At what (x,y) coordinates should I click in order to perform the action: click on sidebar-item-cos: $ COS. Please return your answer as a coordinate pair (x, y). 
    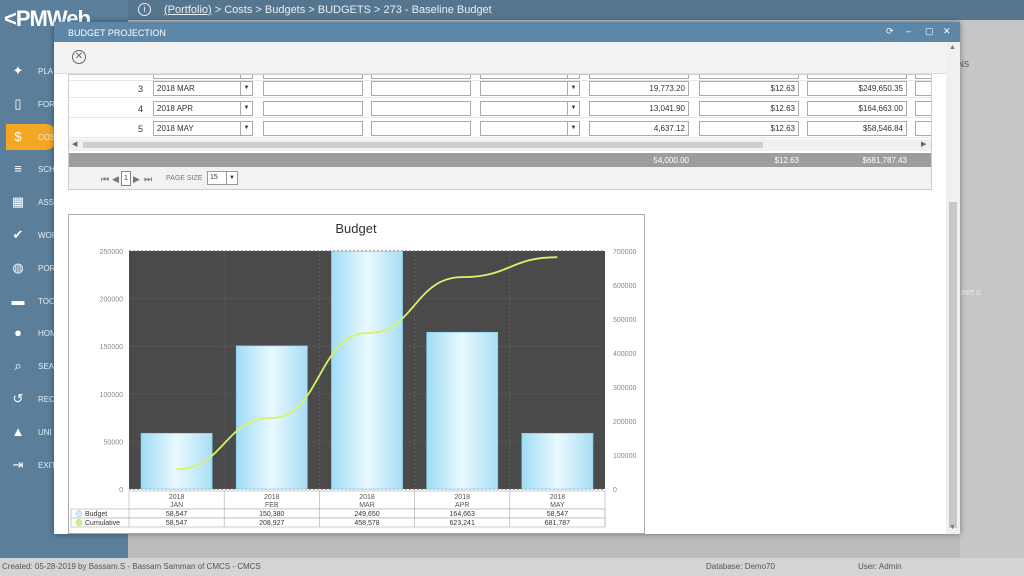
    Looking at the image, I should click on (32, 136).